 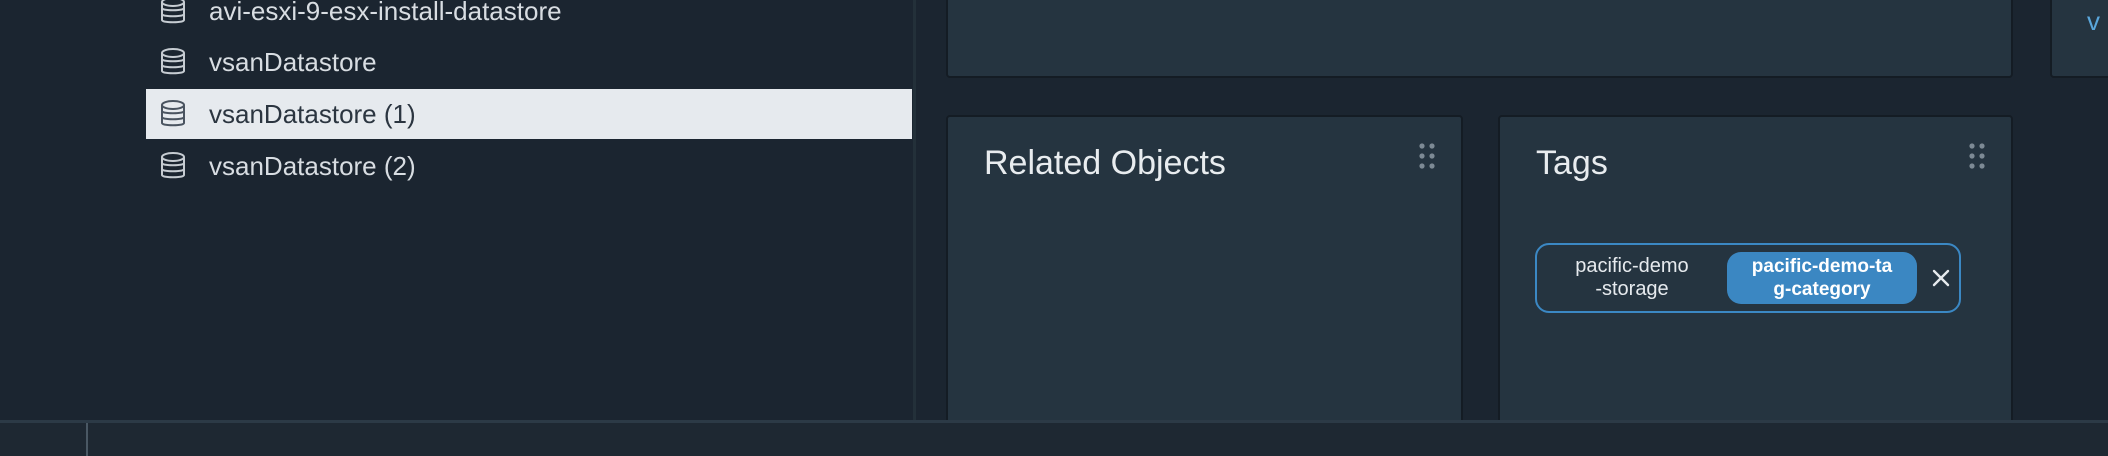 I want to click on tag-name: pacific-demo -storage, so click(x=1632, y=277).